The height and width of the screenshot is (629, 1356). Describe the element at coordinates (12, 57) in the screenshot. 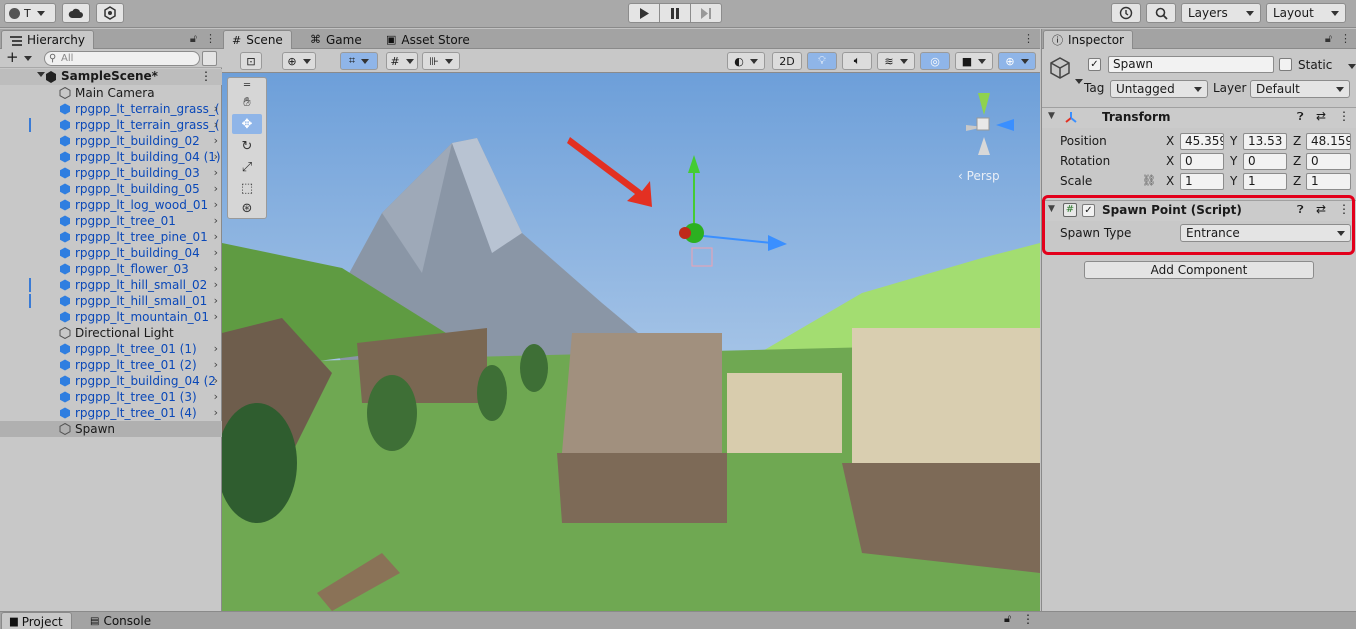

I see `add-icon: +` at that location.